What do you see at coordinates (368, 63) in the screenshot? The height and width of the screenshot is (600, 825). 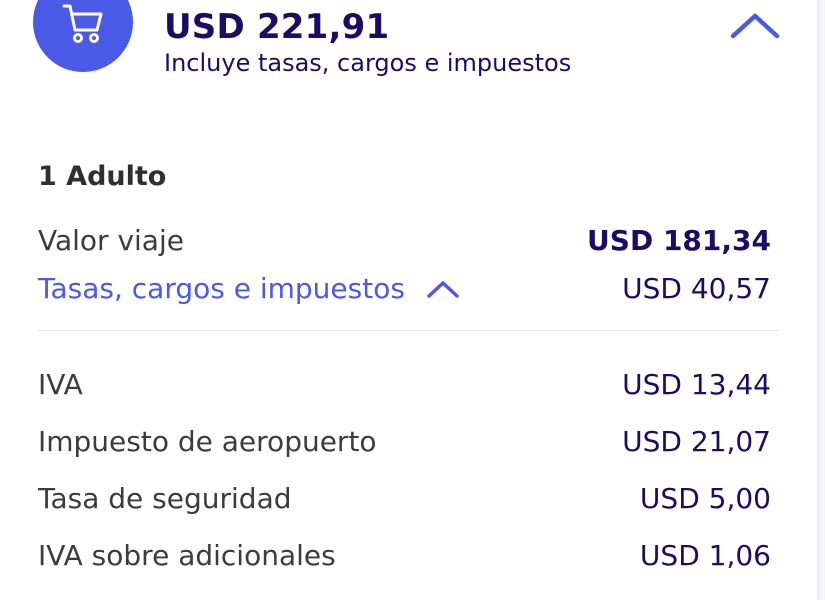 I see `total-price-subtitle: Incluye tasas, cargos e impuestos` at bounding box center [368, 63].